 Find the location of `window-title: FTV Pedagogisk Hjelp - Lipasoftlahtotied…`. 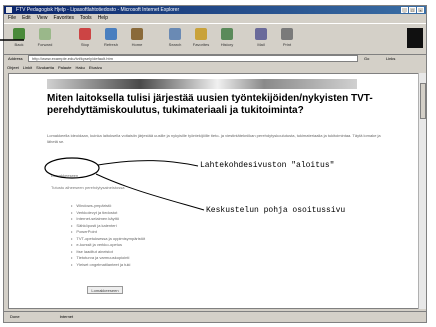

window-title: FTV Pedagogisk Hjelp - Lipasoftlahtotied… is located at coordinates (98, 10).